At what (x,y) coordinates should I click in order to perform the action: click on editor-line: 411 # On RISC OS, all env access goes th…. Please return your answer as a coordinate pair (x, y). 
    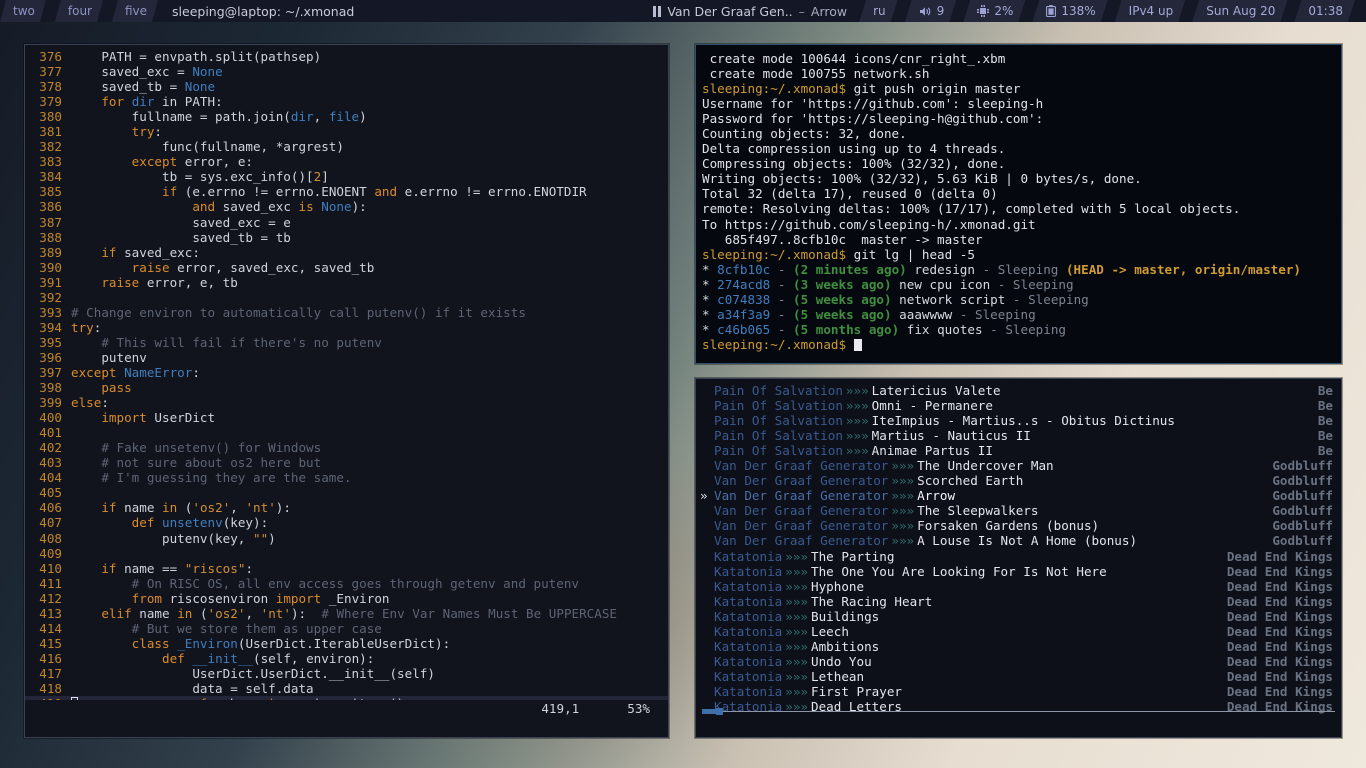
    Looking at the image, I should click on (346, 583).